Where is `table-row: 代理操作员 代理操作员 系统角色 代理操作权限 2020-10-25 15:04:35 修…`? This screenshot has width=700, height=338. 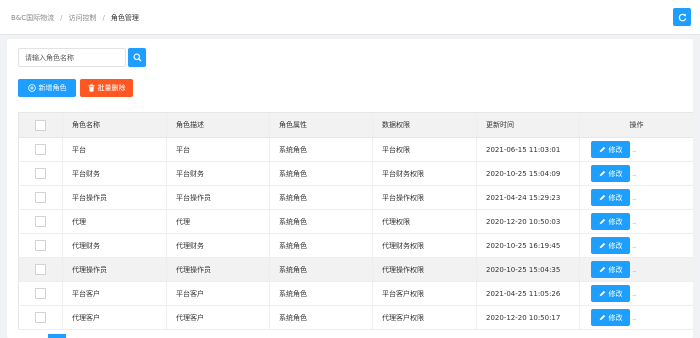 table-row: 代理操作员 代理操作员 系统角色 代理操作权限 2020-10-25 15:04:35 修… is located at coordinates (355, 270).